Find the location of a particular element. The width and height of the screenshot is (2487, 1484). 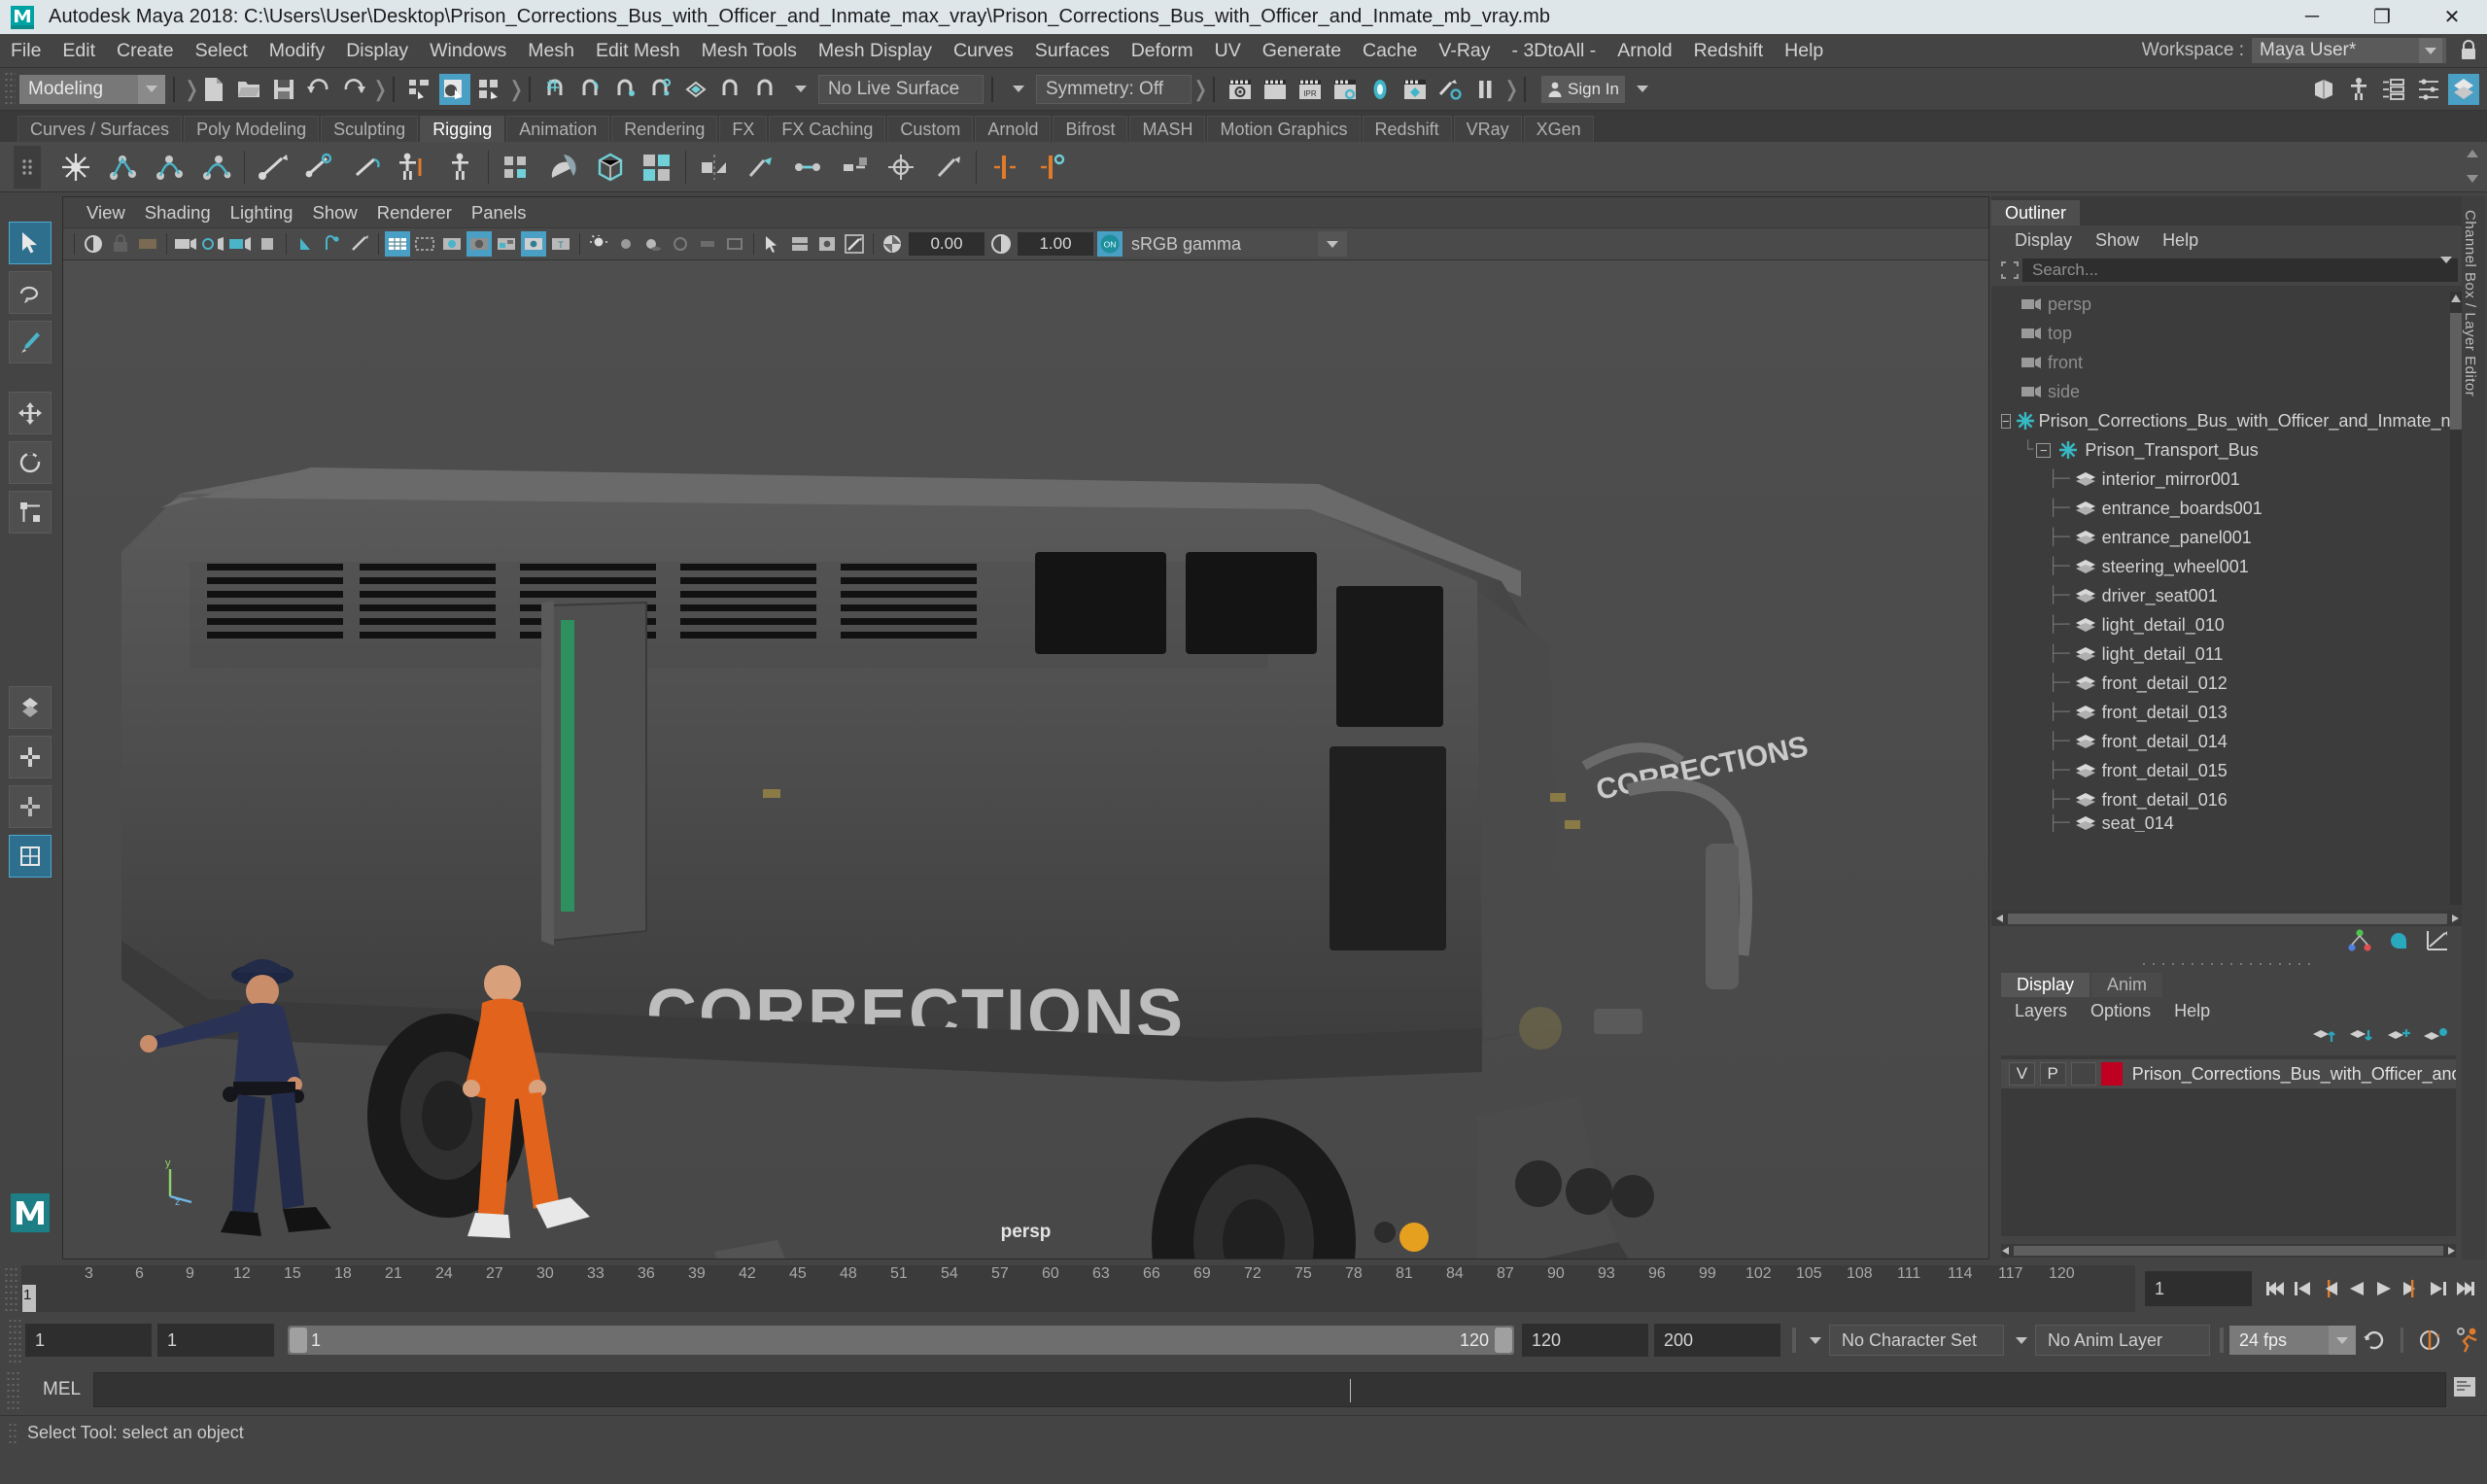

undo-icon is located at coordinates (318, 89).